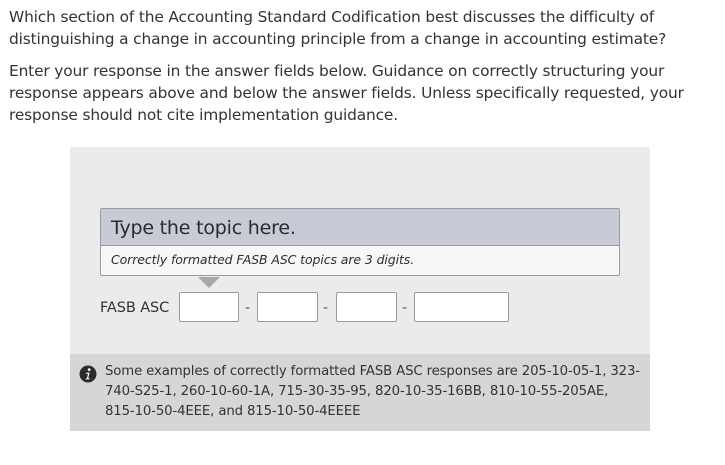 The height and width of the screenshot is (465, 725). What do you see at coordinates (360, 227) in the screenshot?
I see `hint-title: Type the topic here.` at bounding box center [360, 227].